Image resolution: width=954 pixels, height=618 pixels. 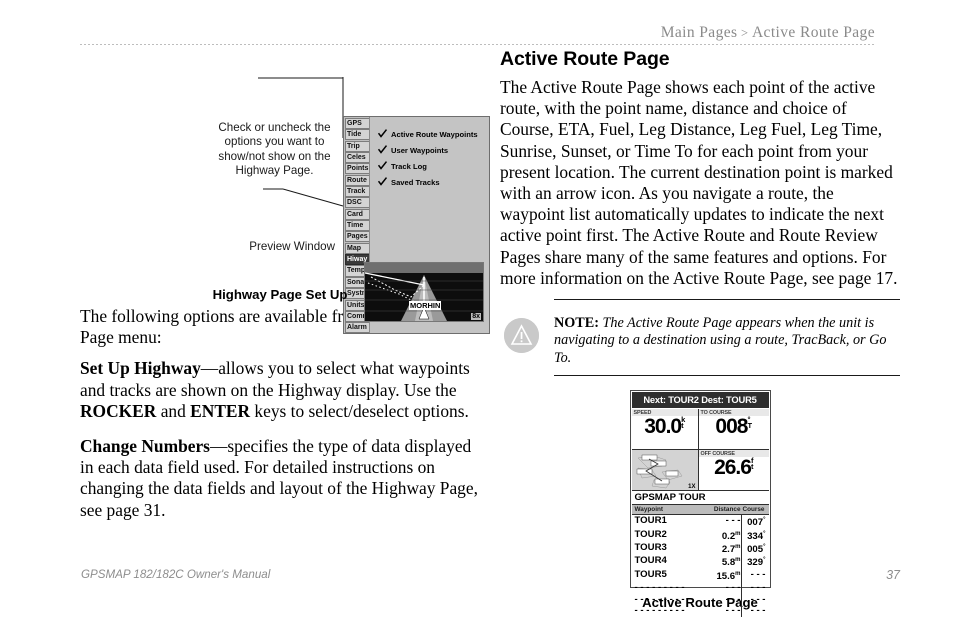 What do you see at coordinates (754, 535) in the screenshot?
I see `route-row-course: 334°` at bounding box center [754, 535].